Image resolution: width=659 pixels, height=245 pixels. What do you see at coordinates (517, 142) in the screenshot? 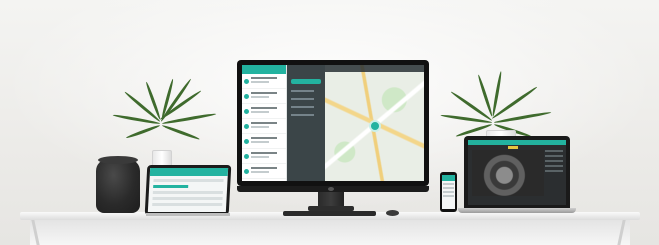
I see `laptop-app-header` at bounding box center [517, 142].